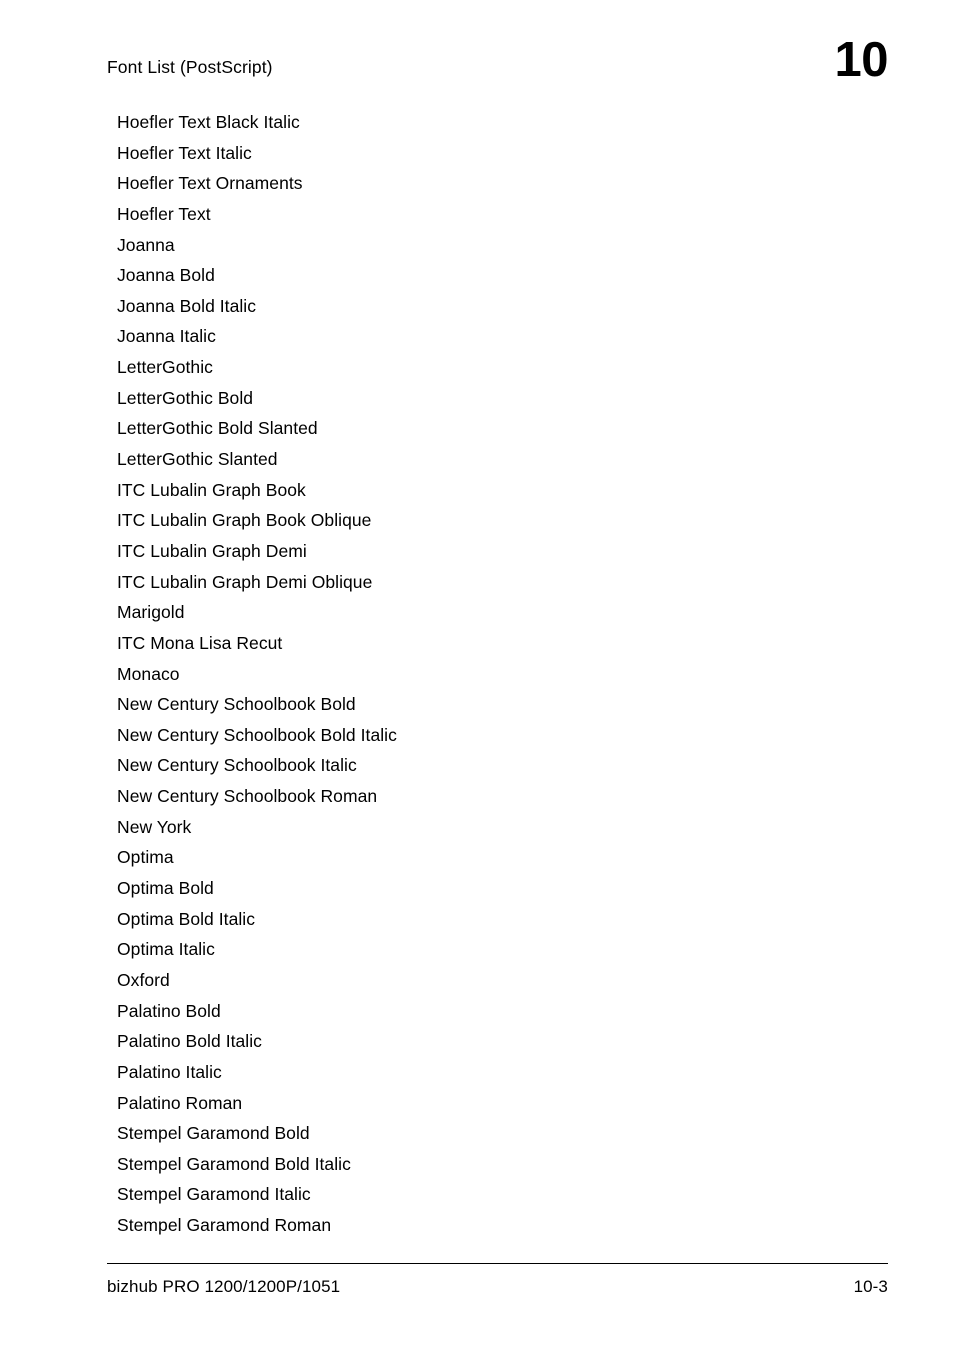  Describe the element at coordinates (200, 642) in the screenshot. I see `list-item: ITC Mona Lisa Recut` at that location.